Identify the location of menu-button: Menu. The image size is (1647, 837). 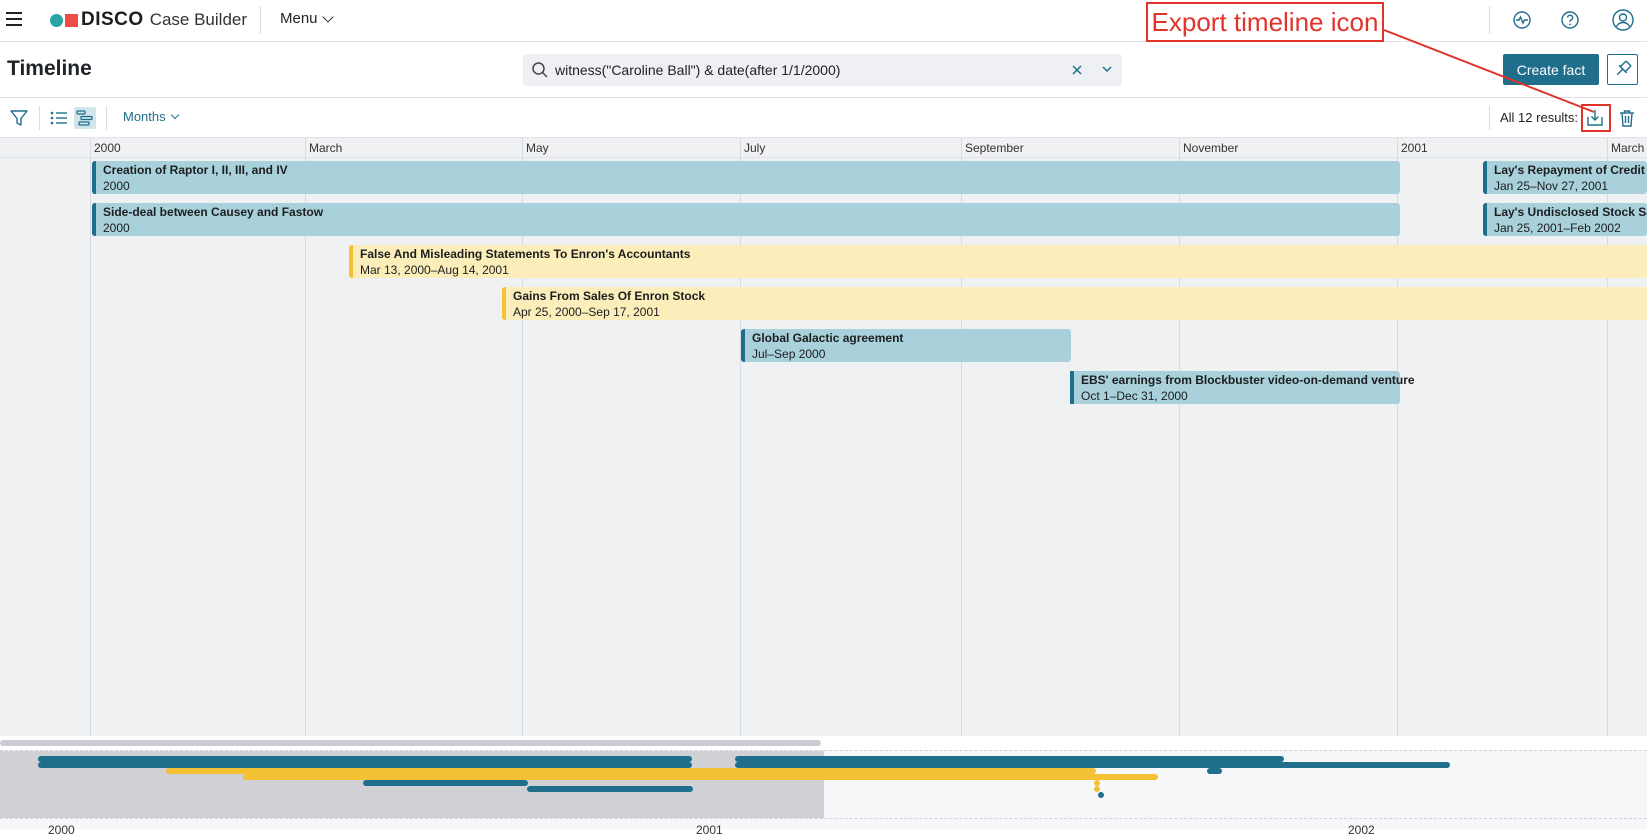
(307, 18).